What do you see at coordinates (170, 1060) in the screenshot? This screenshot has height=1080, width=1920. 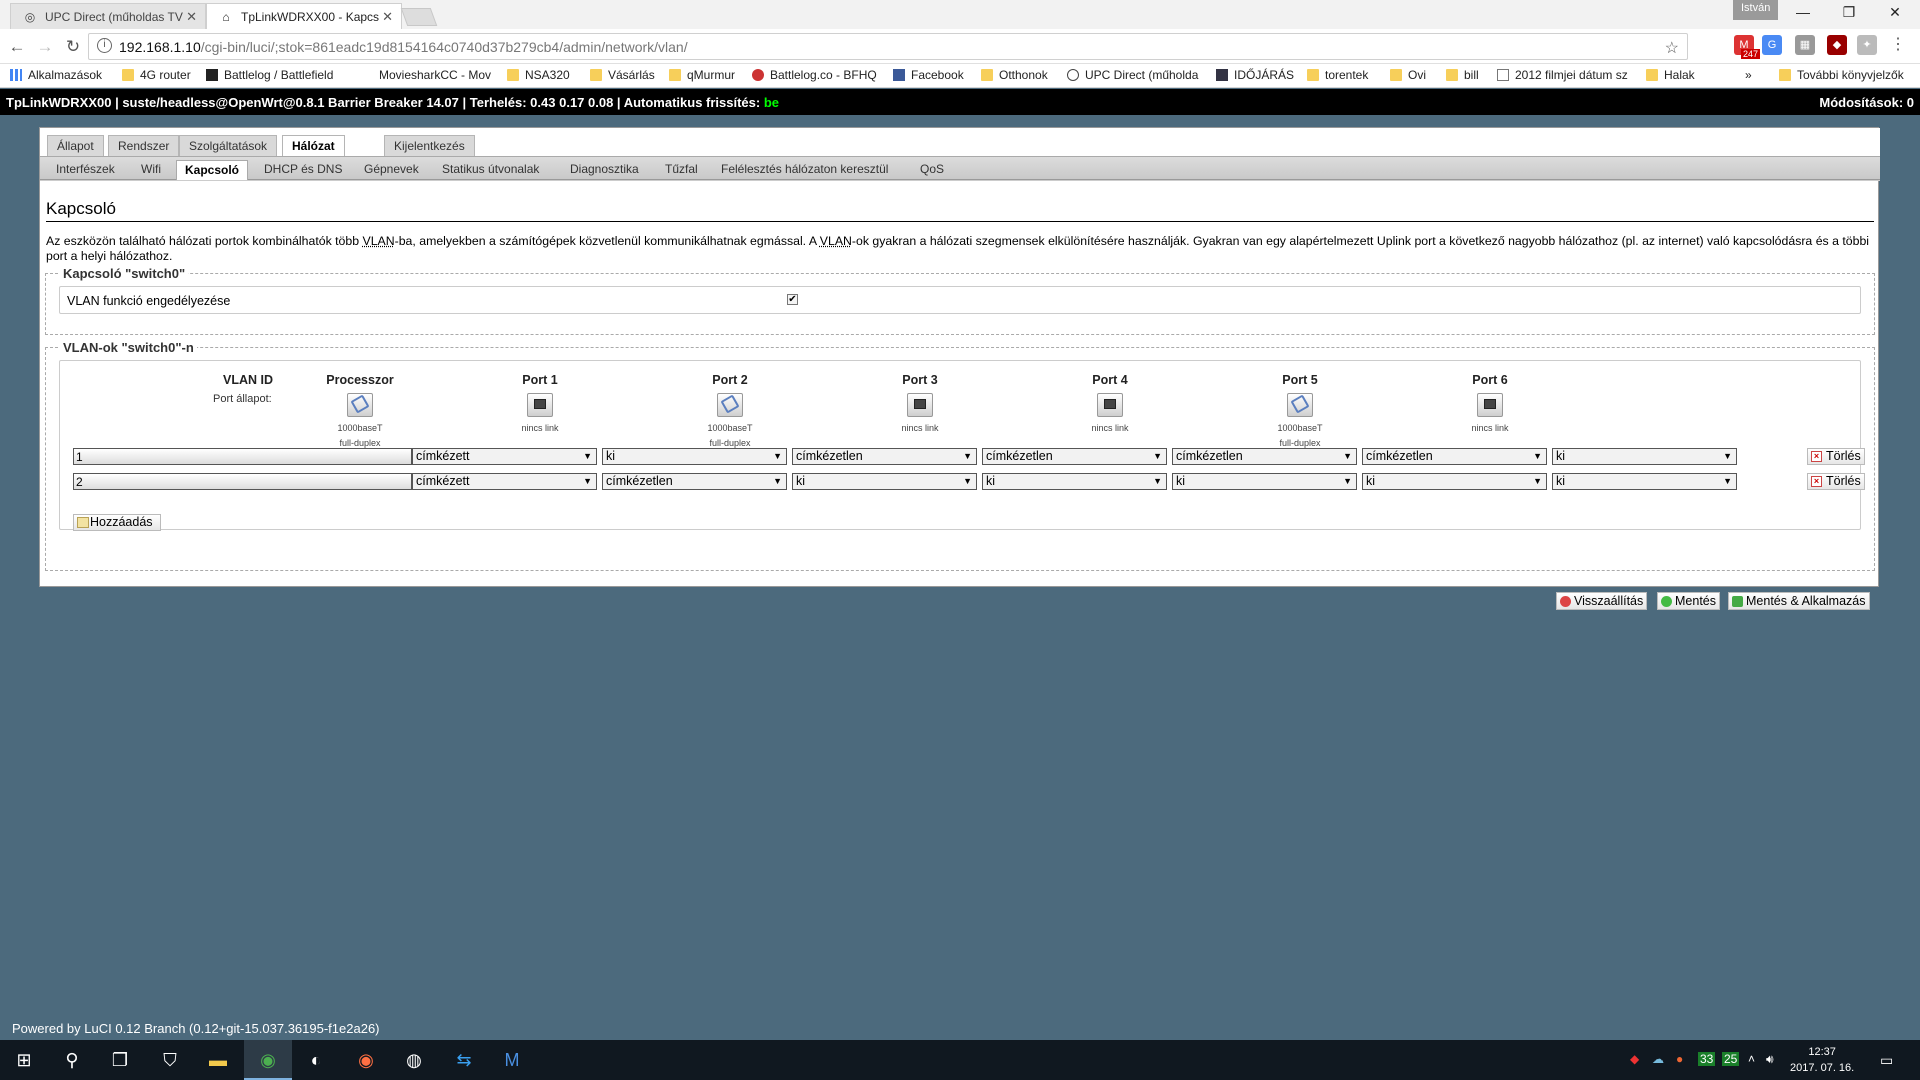 I see `store-icon: ⛉` at bounding box center [170, 1060].